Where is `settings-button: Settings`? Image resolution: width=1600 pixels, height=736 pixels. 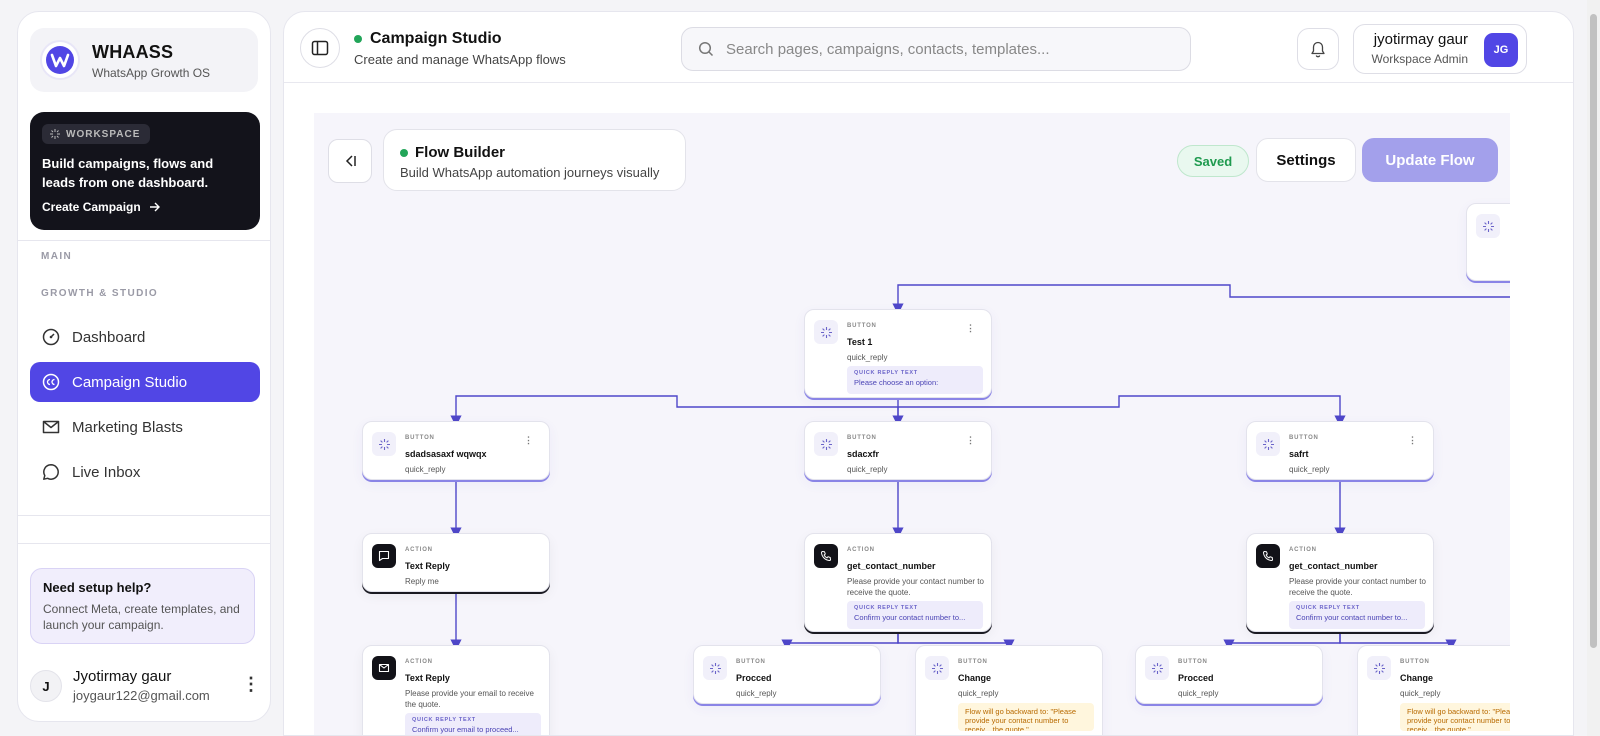 settings-button: Settings is located at coordinates (1306, 160).